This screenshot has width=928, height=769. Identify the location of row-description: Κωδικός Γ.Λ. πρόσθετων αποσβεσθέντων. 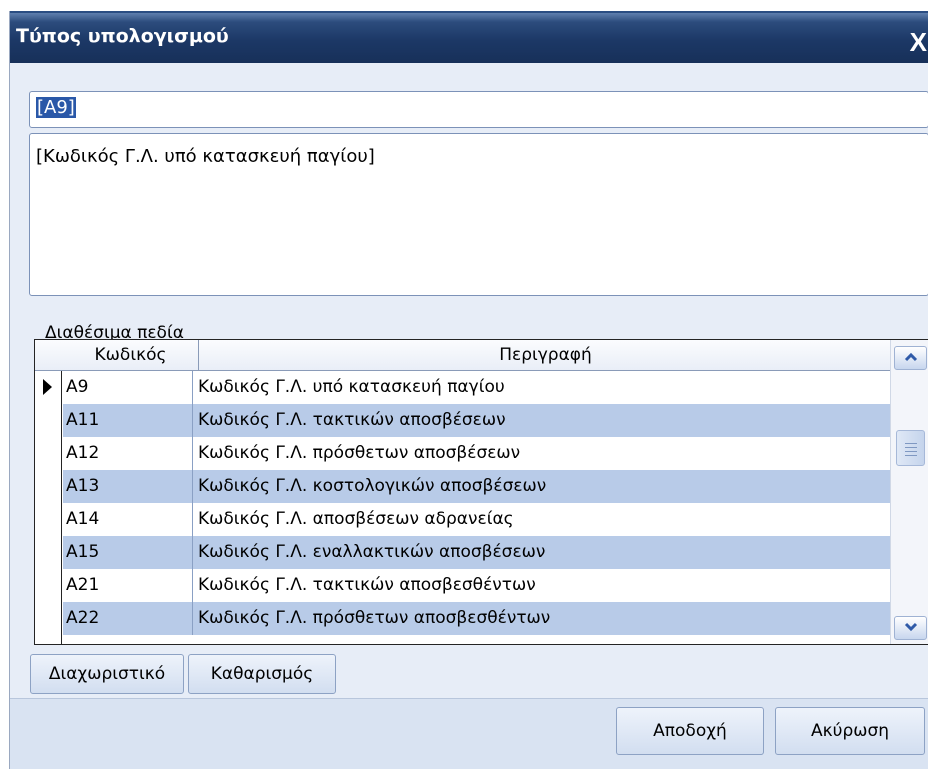
(374, 618).